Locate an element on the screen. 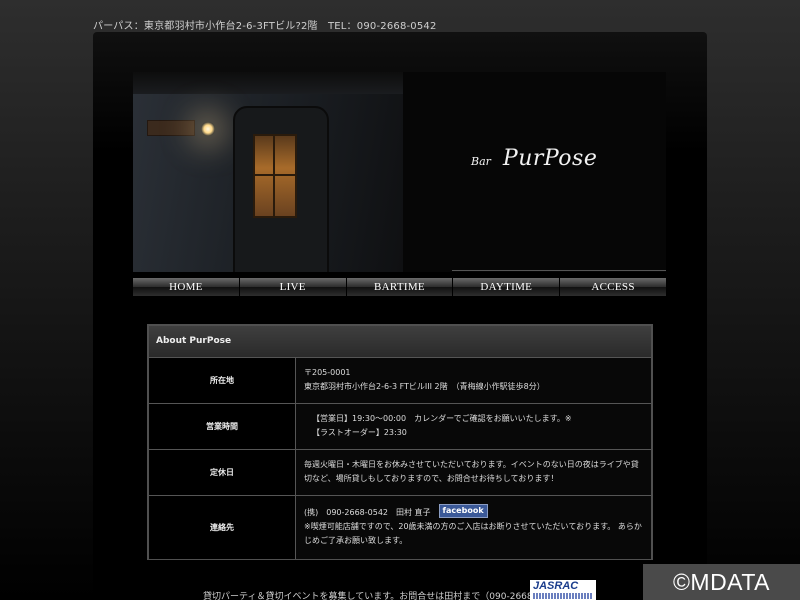 The image size is (800, 600). logo-prefix: Bar is located at coordinates (481, 161).